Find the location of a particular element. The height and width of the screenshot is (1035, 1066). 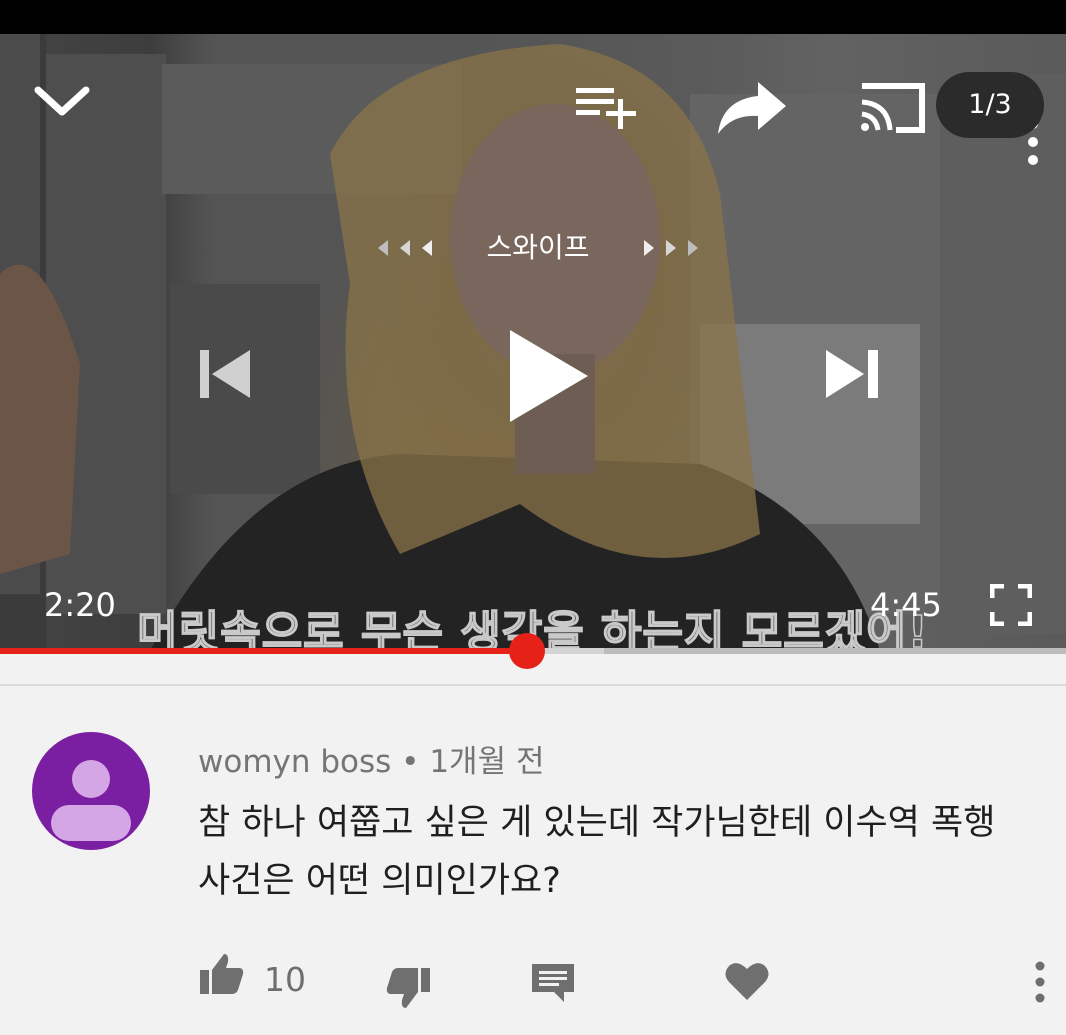

scrubber-handle is located at coordinates (526, 651).